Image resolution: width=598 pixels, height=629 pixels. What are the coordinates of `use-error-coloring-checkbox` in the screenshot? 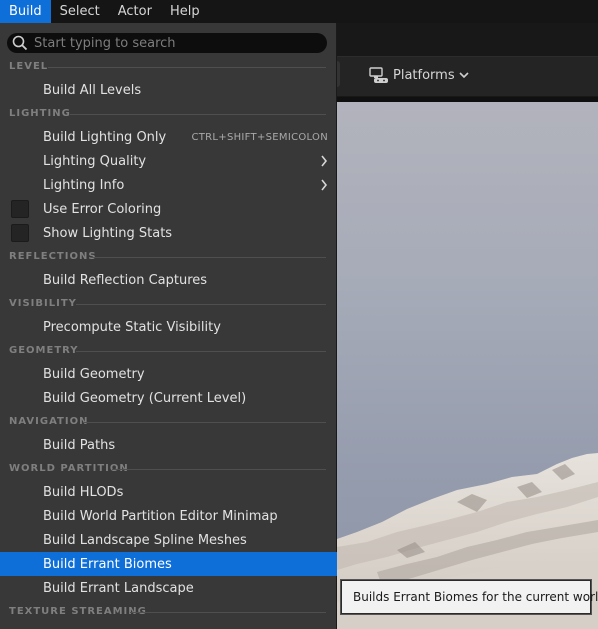 It's located at (20, 209).